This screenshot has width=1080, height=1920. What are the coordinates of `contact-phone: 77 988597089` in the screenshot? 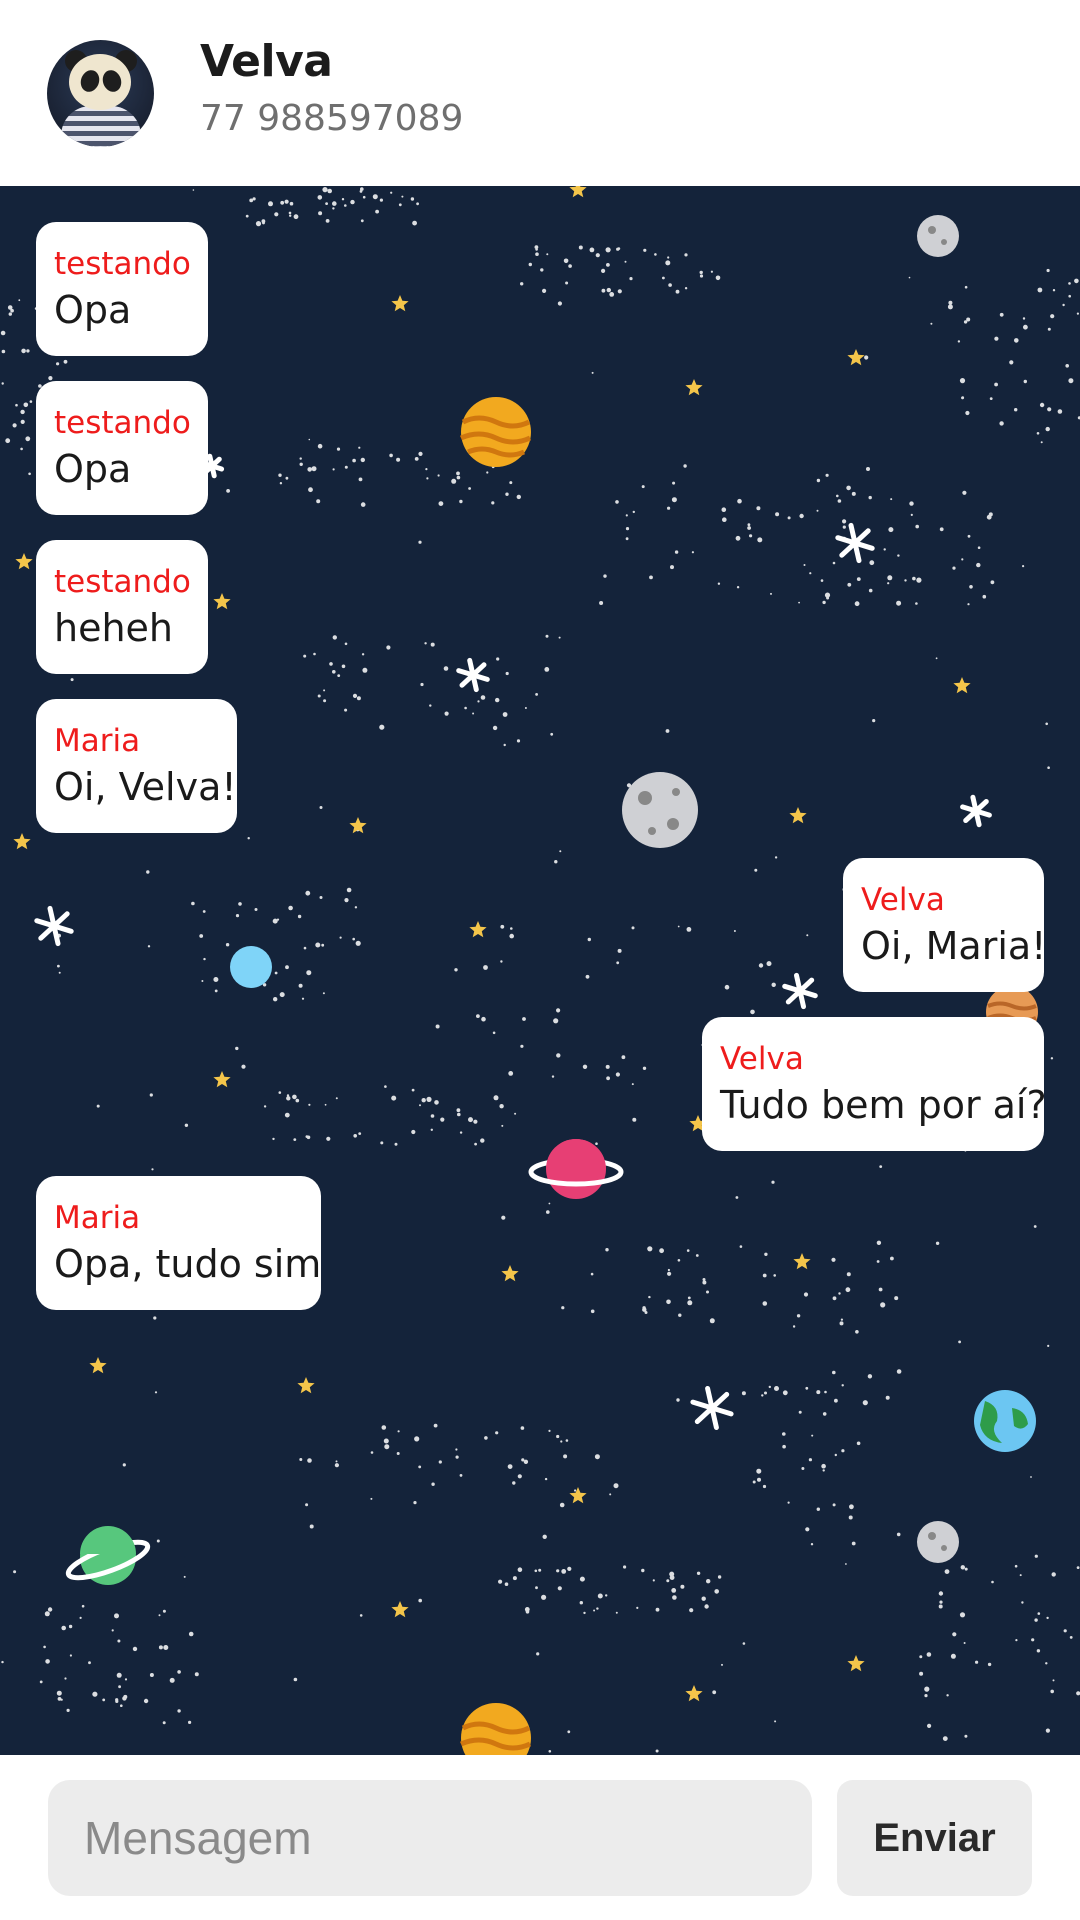 It's located at (332, 118).